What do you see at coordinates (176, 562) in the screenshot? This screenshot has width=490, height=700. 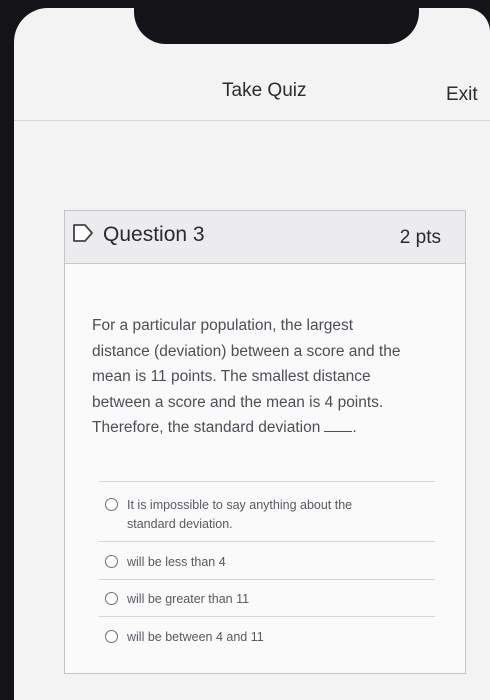 I see `option-label: will be less than 4` at bounding box center [176, 562].